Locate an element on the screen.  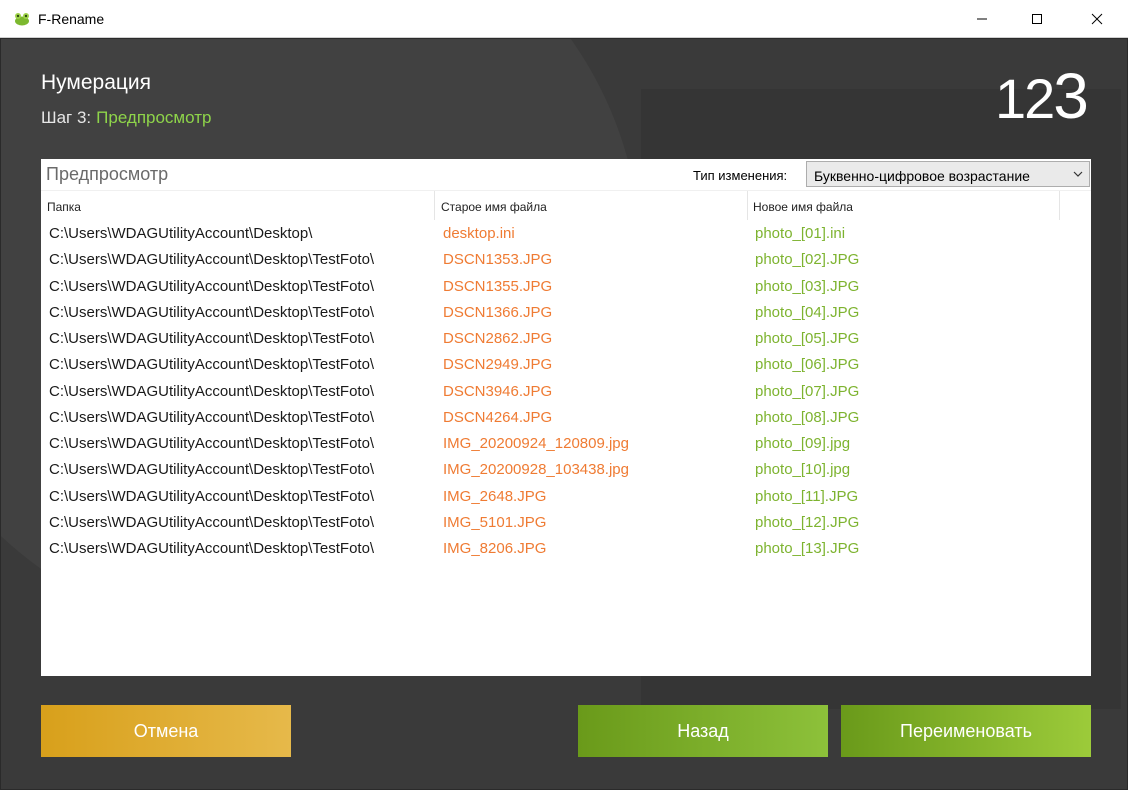
step-indicator: Шаг 3: Предпросмотр is located at coordinates (126, 118).